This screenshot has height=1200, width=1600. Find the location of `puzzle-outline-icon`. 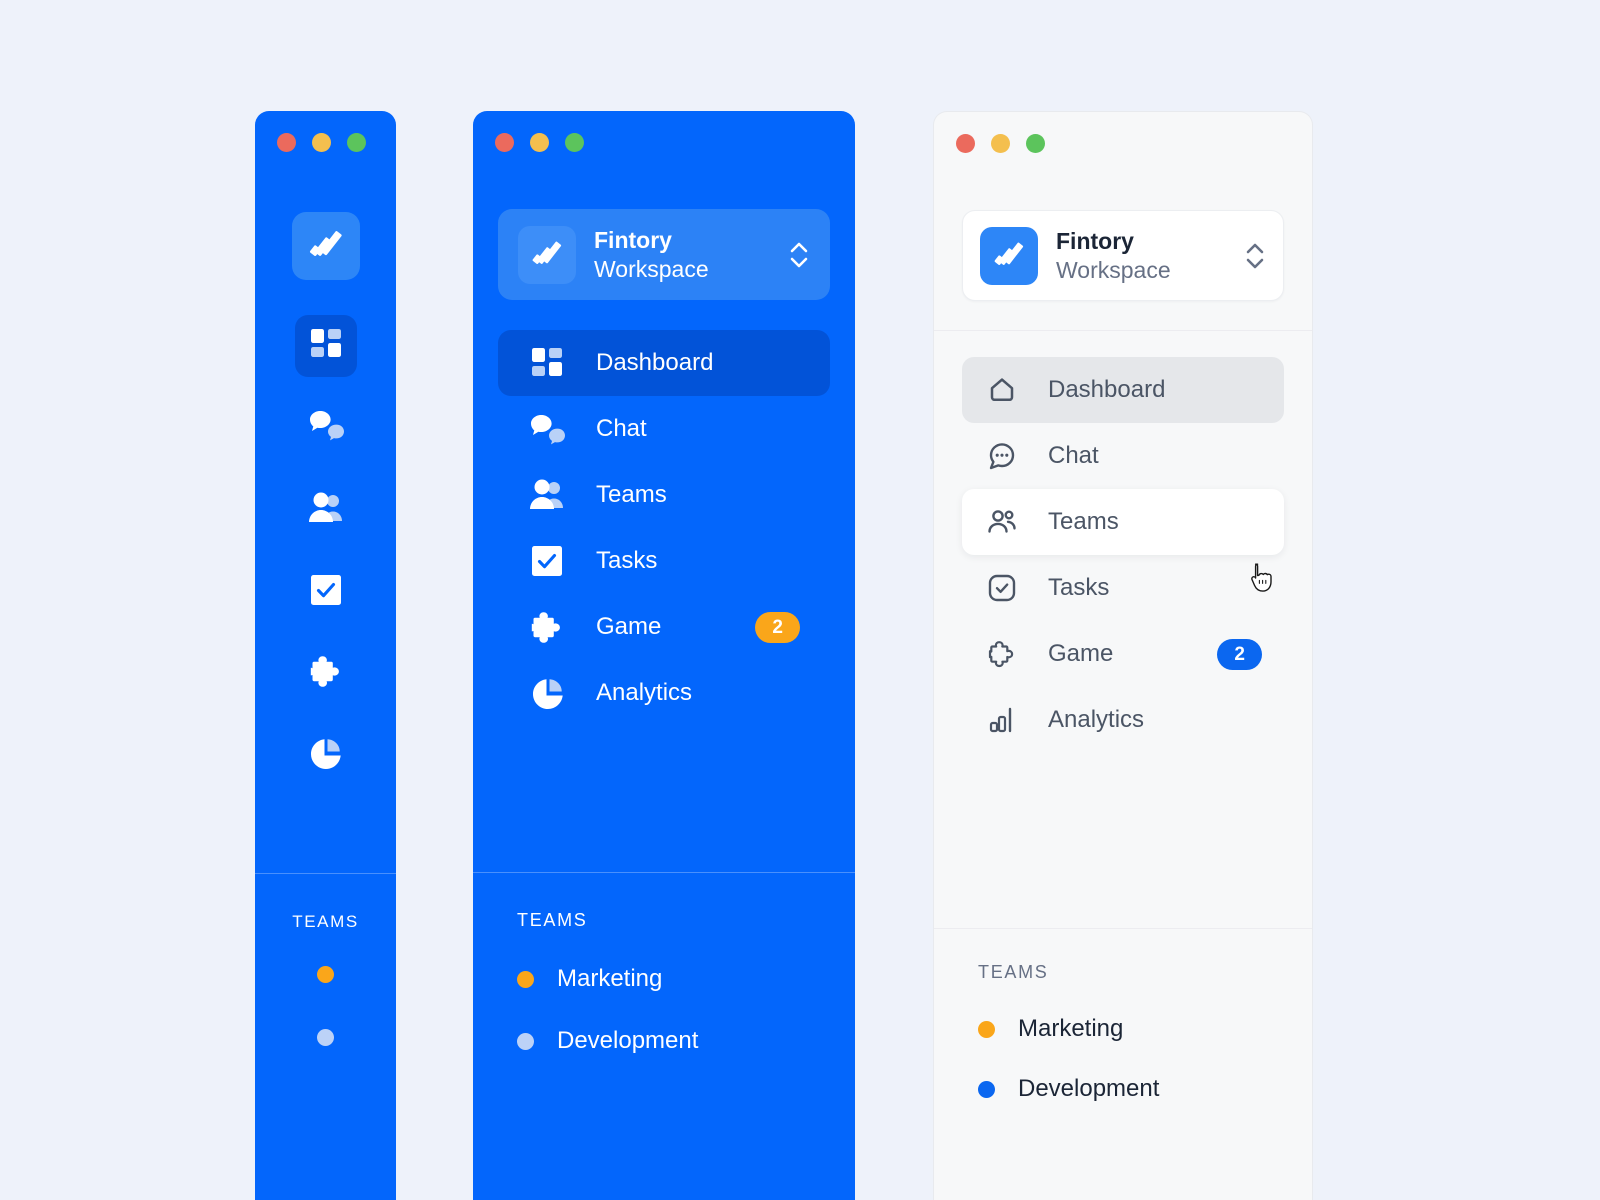

puzzle-outline-icon is located at coordinates (1002, 654).